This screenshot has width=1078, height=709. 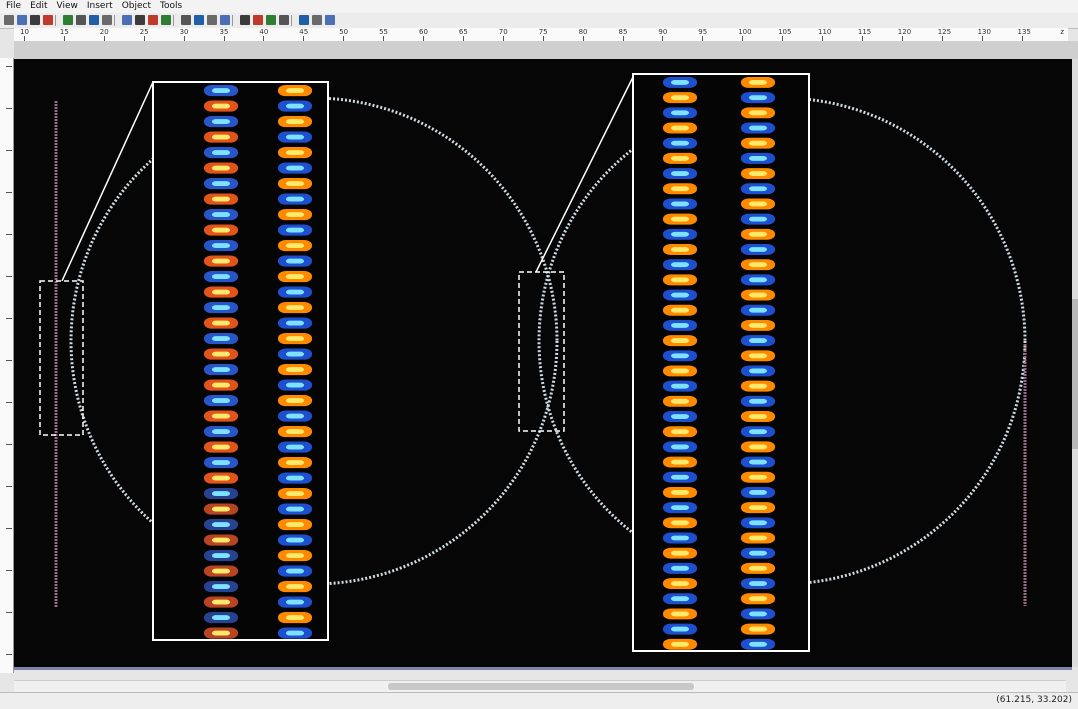 I want to click on pan-icon, so click(x=94, y=20).